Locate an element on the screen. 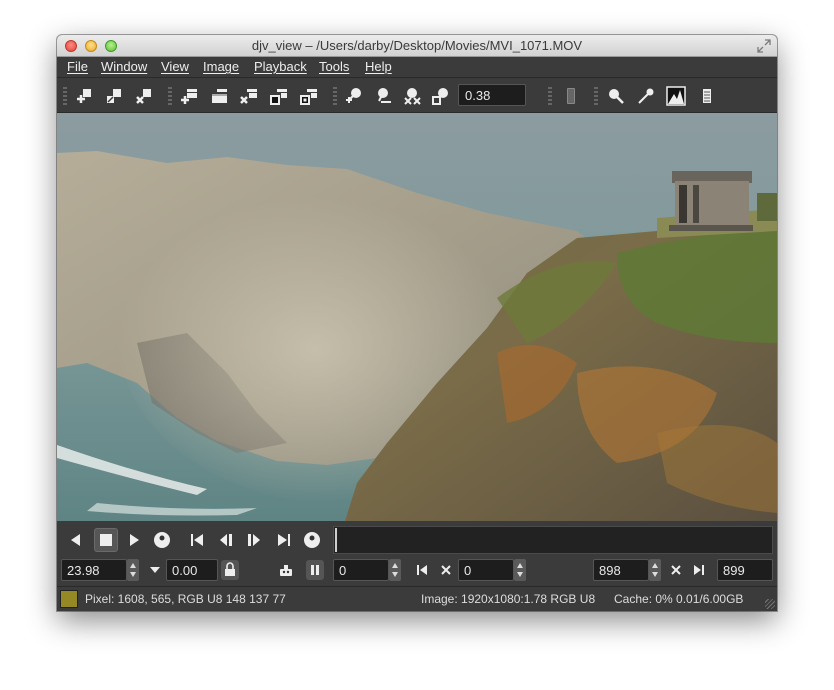  frame-end-icon is located at coordinates (284, 540).